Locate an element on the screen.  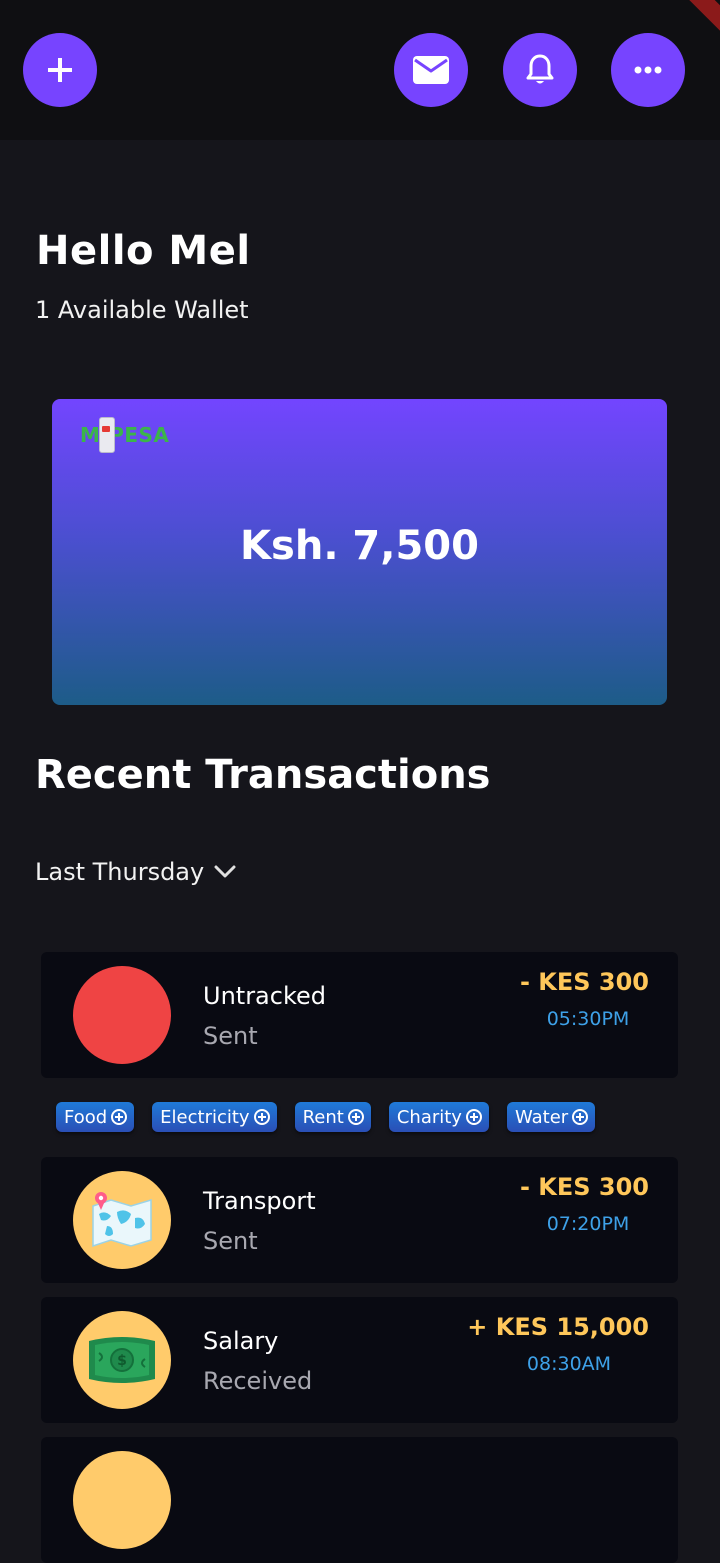
chip-label: Charity is located at coordinates (429, 1117).